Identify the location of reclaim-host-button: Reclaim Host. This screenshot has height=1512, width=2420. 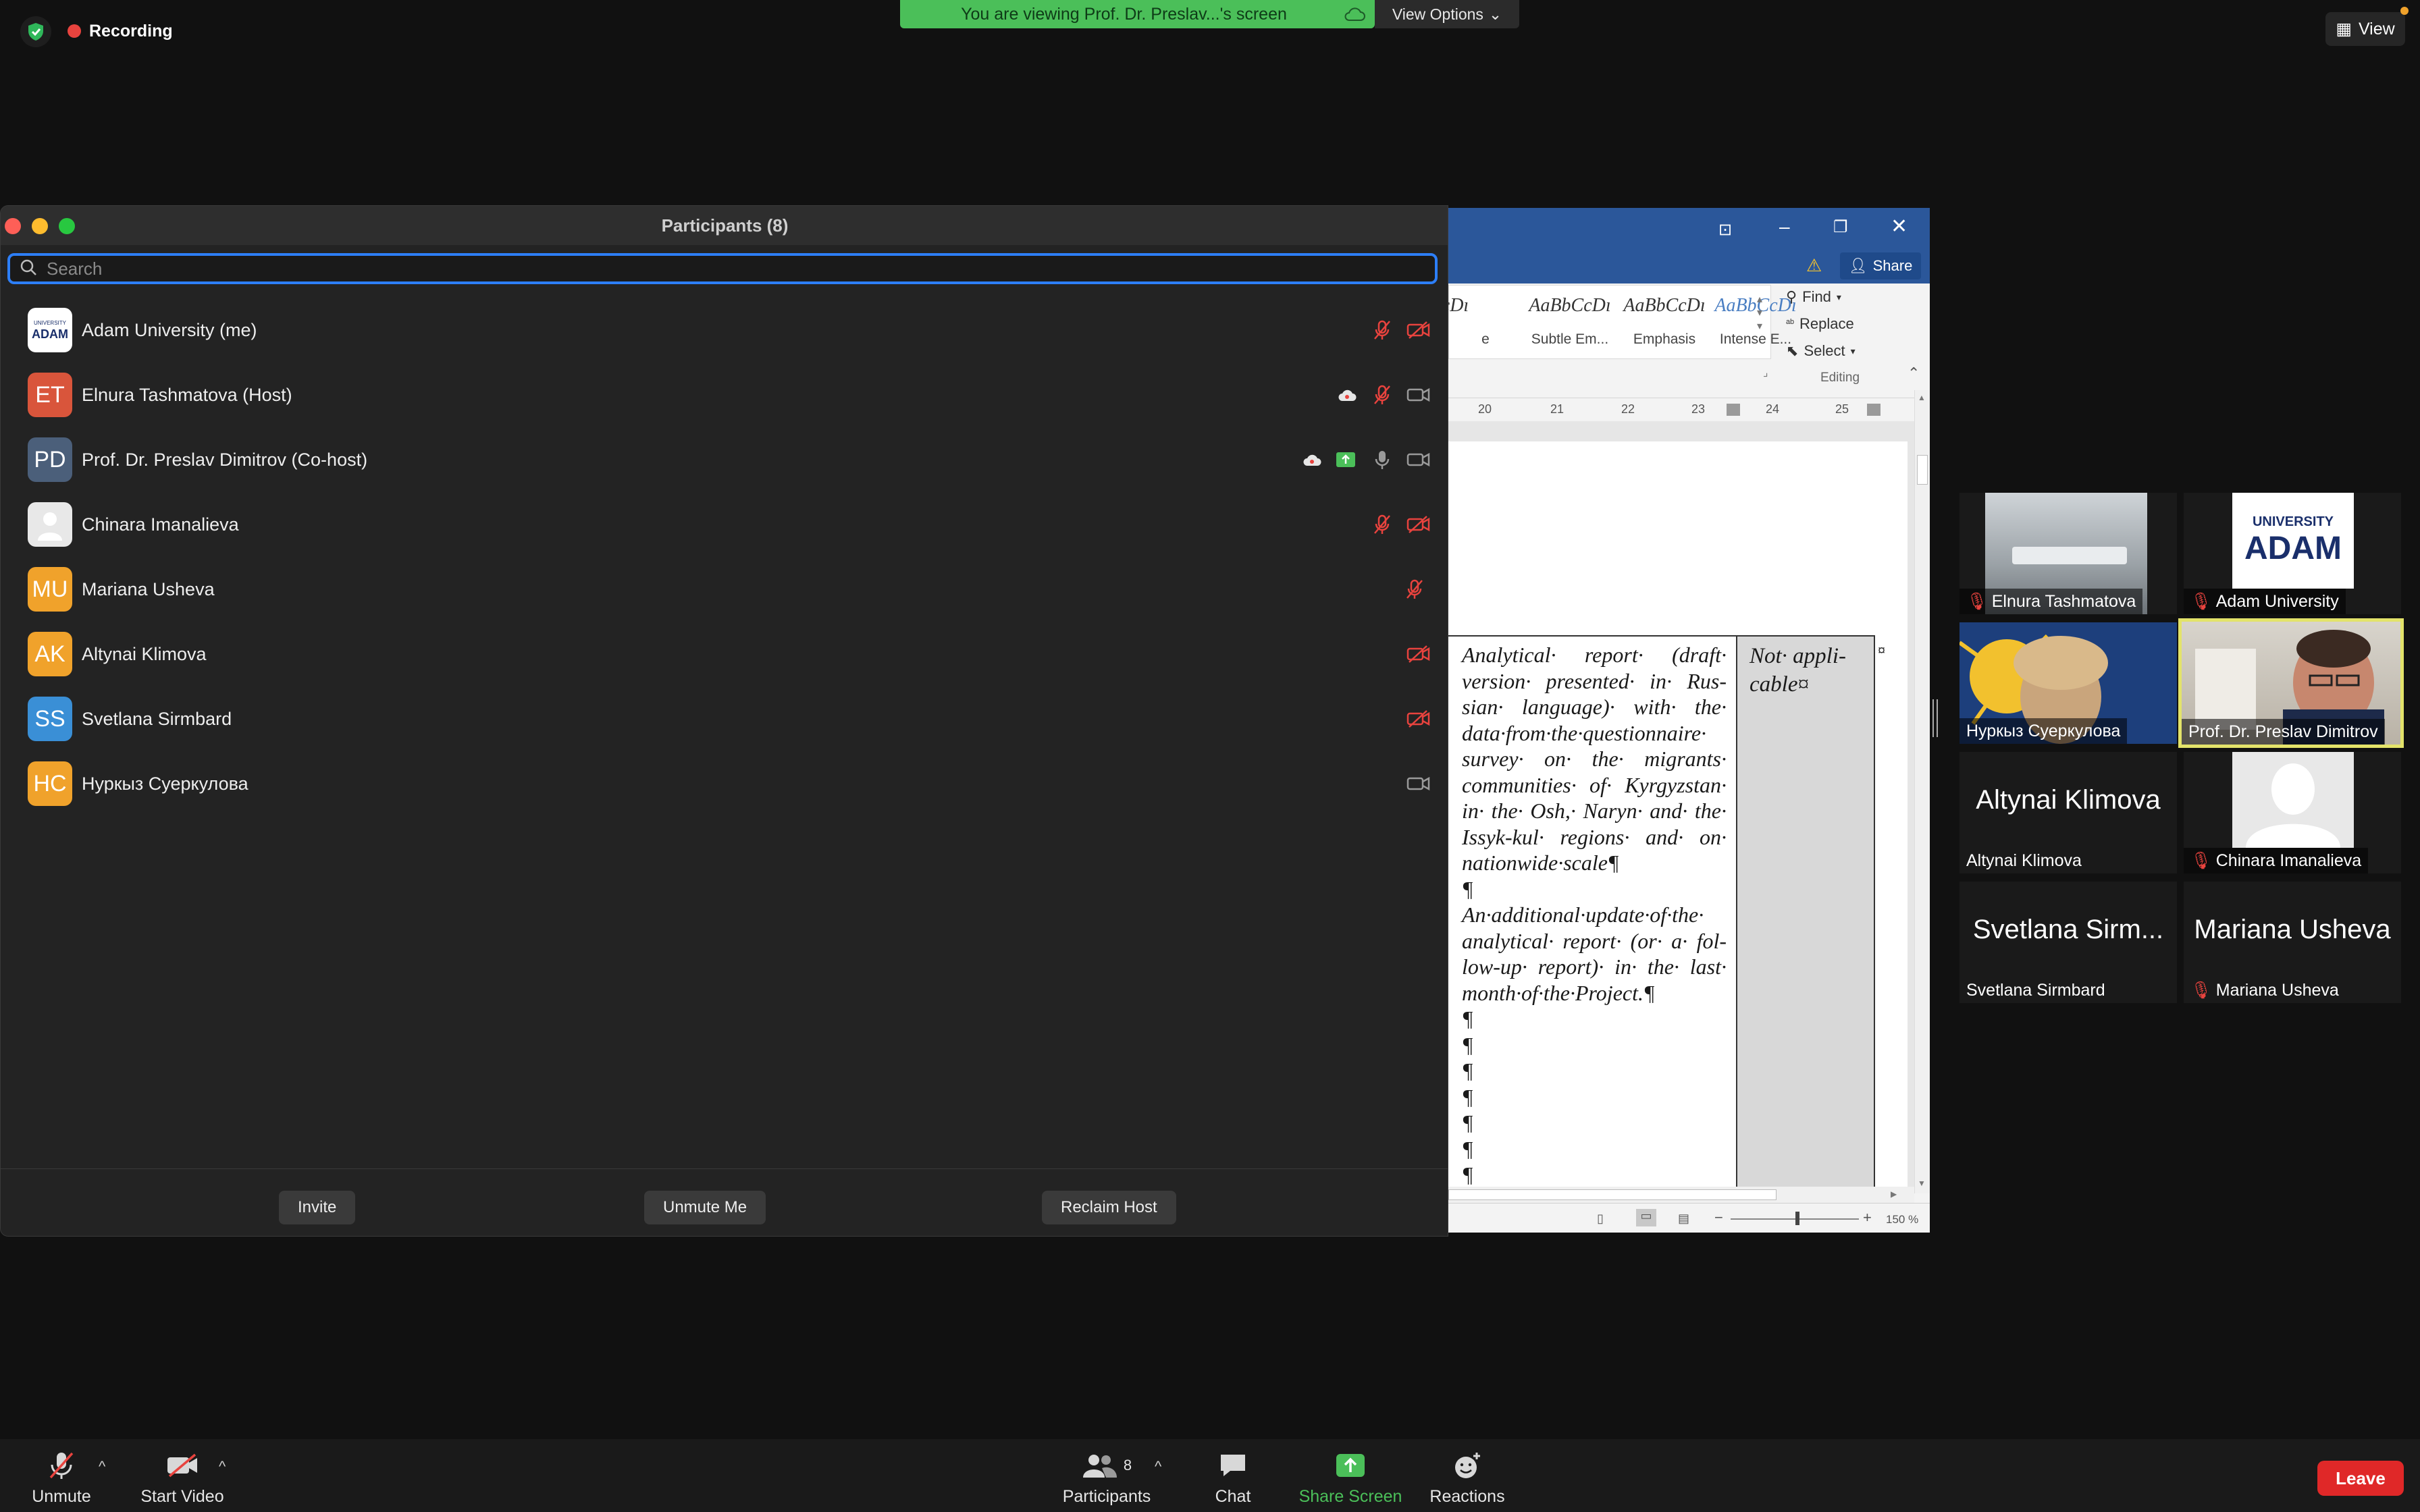
(1109, 1207).